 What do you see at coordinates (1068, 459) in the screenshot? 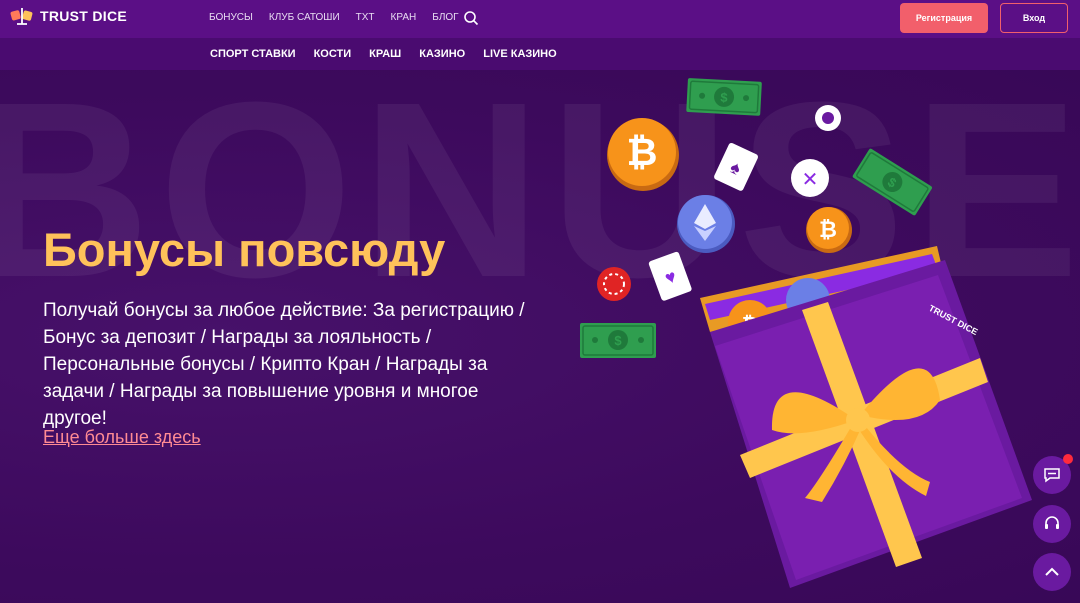
I see `notification-dot` at bounding box center [1068, 459].